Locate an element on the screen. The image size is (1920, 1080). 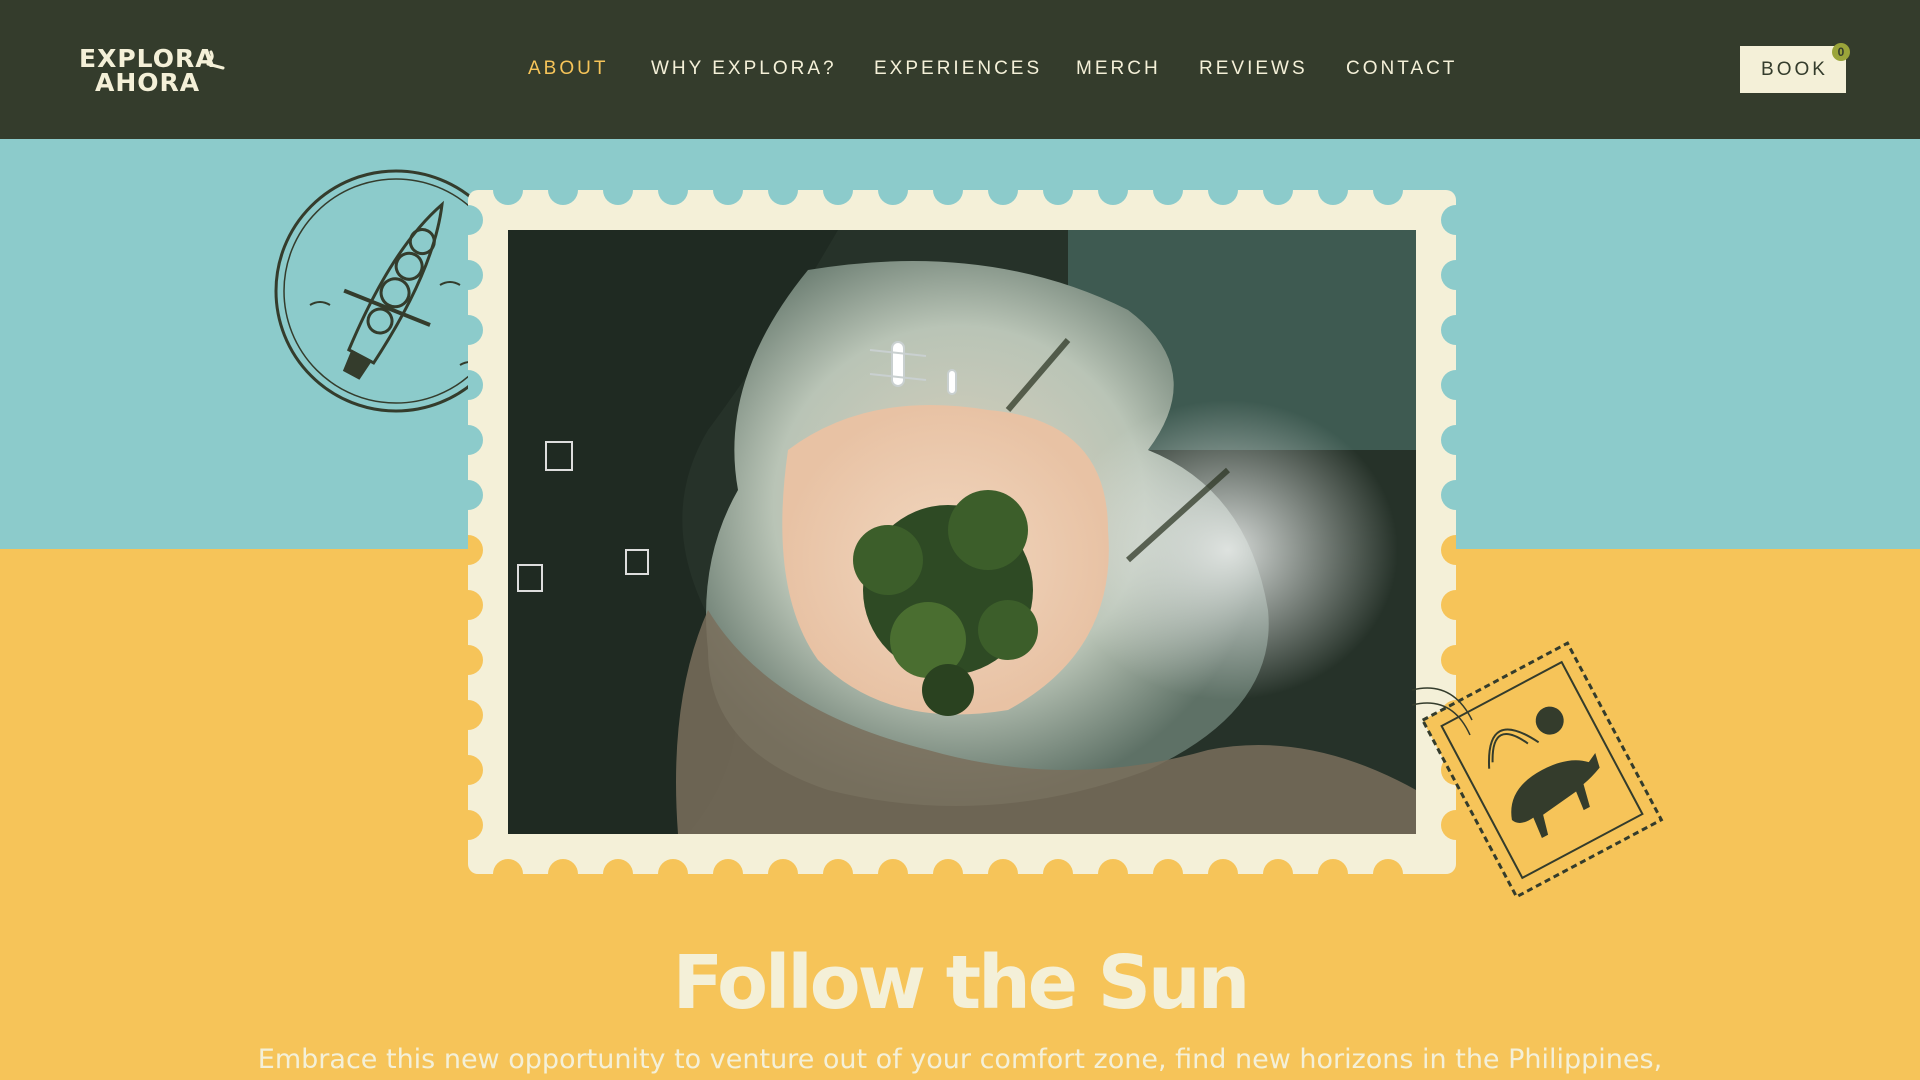
nav-contact: CONTACT is located at coordinates (1401, 69).